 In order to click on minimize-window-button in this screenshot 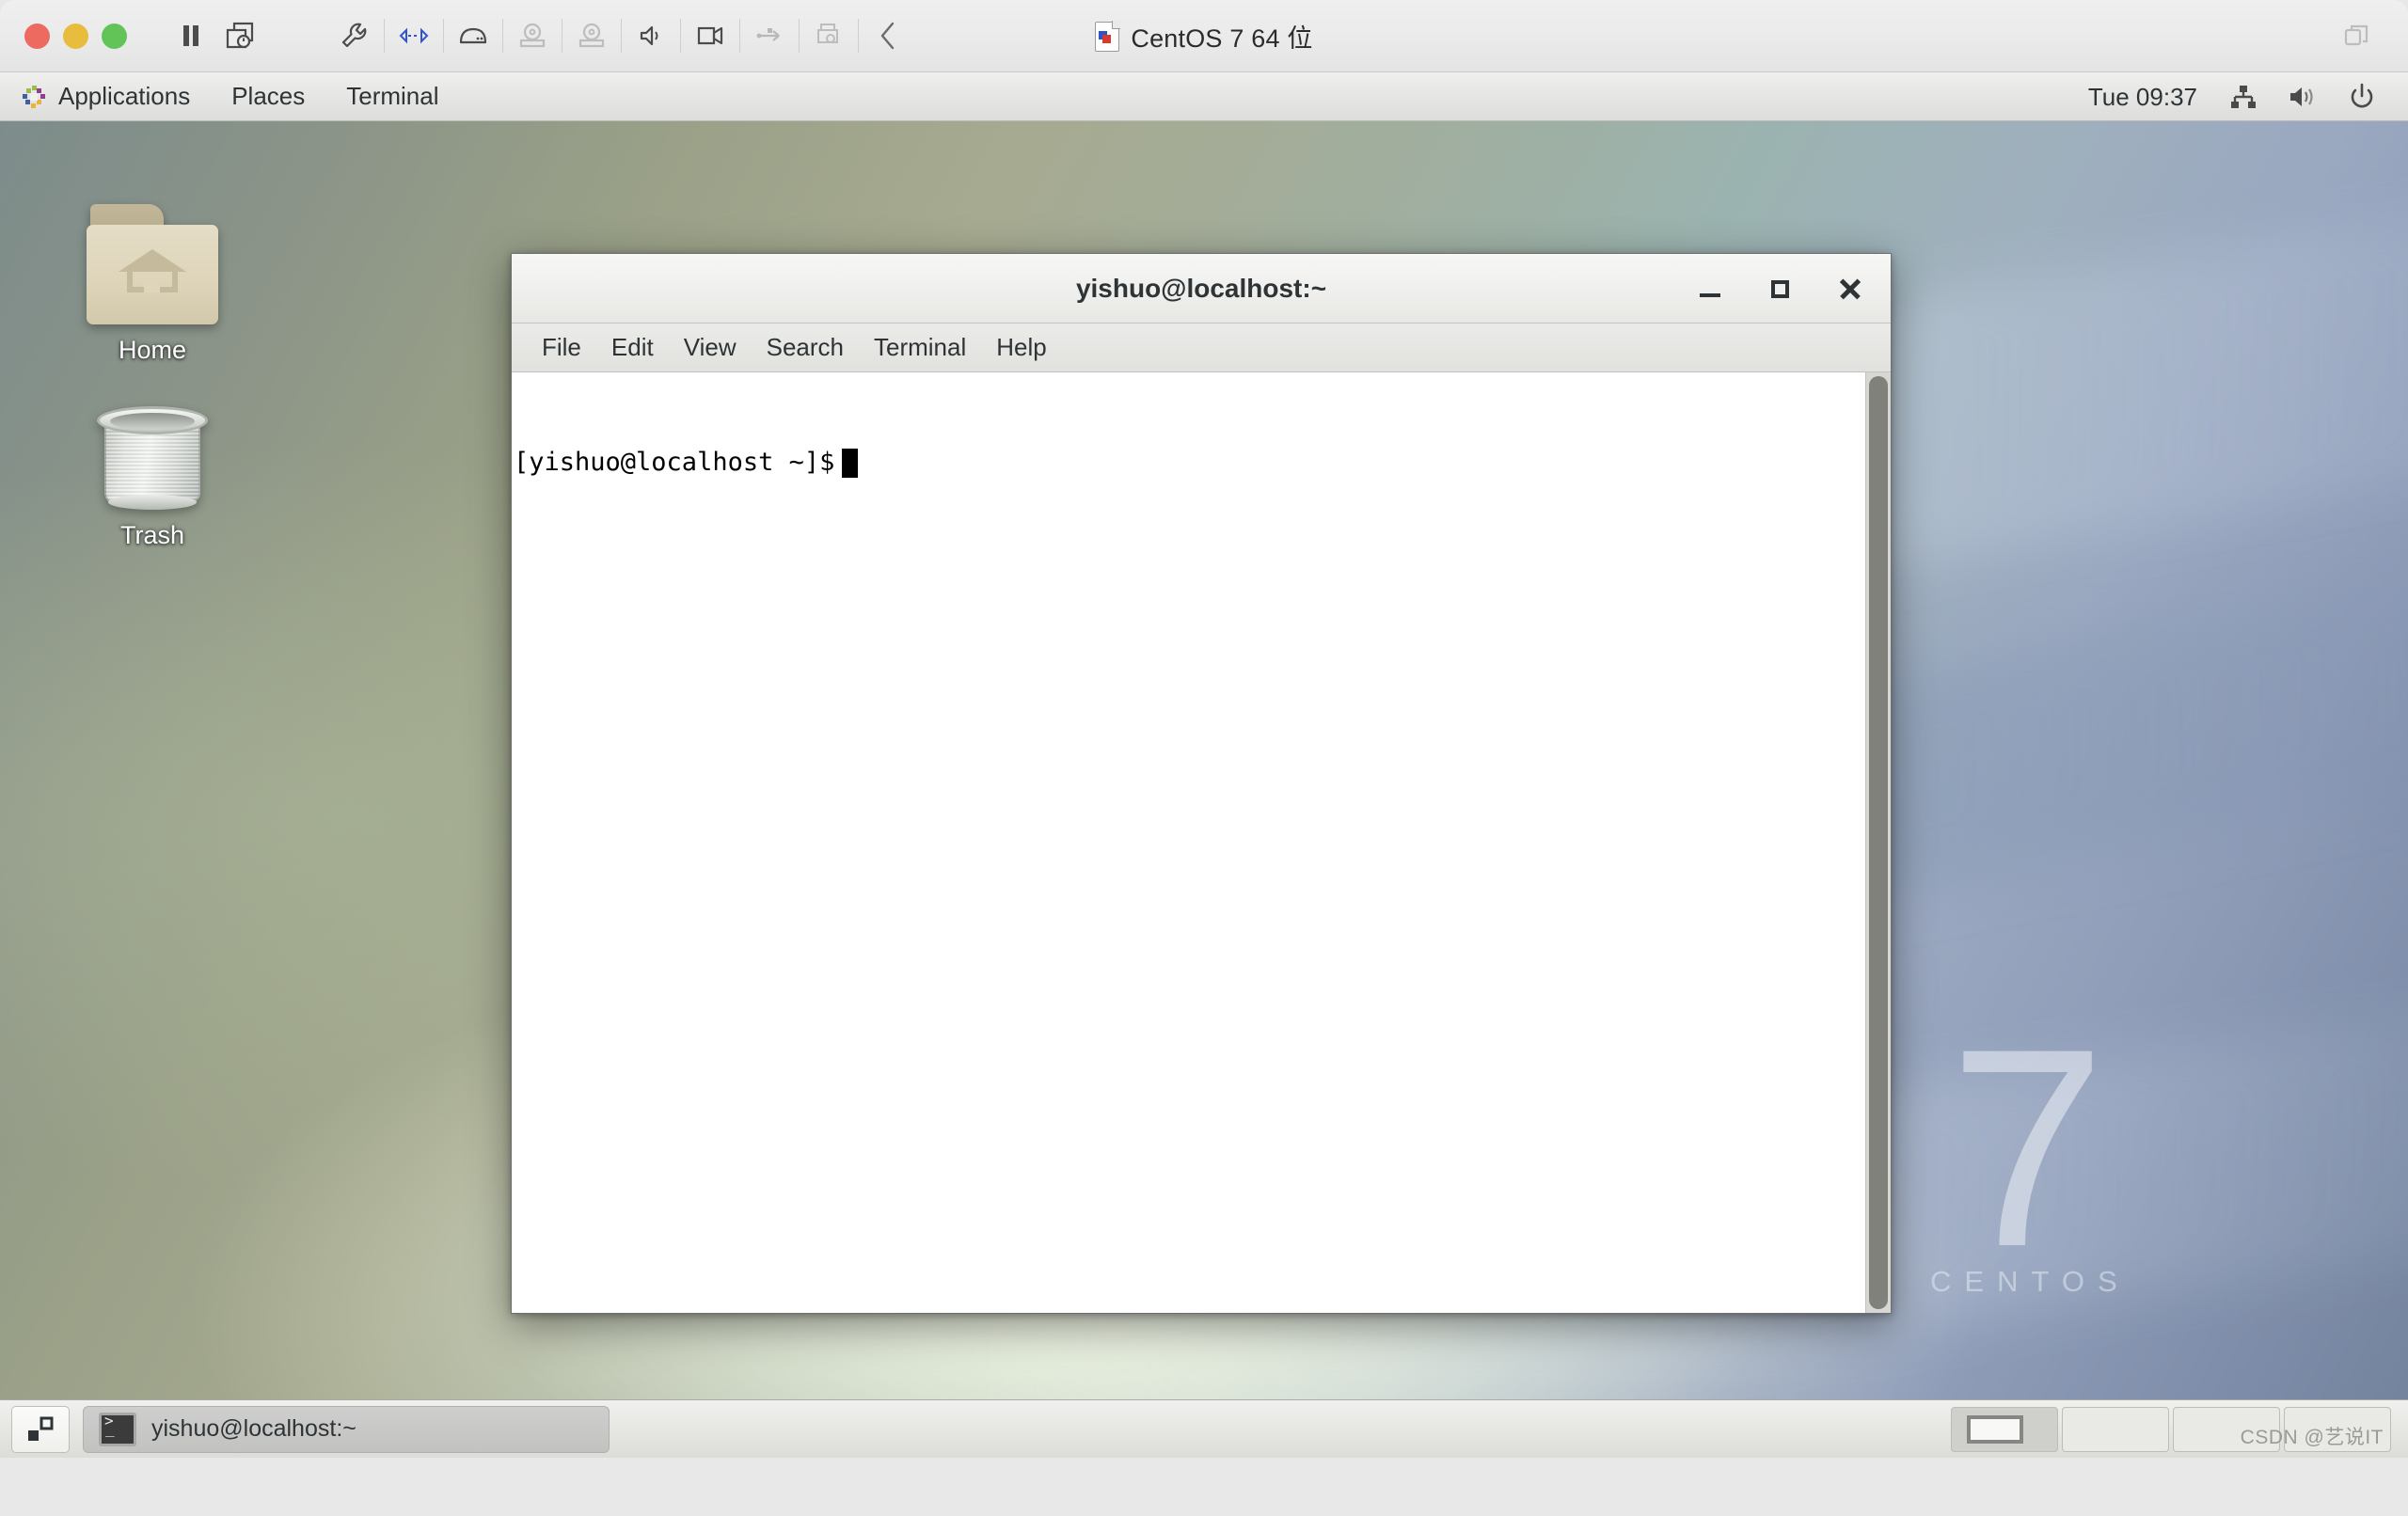, I will do `click(76, 36)`.